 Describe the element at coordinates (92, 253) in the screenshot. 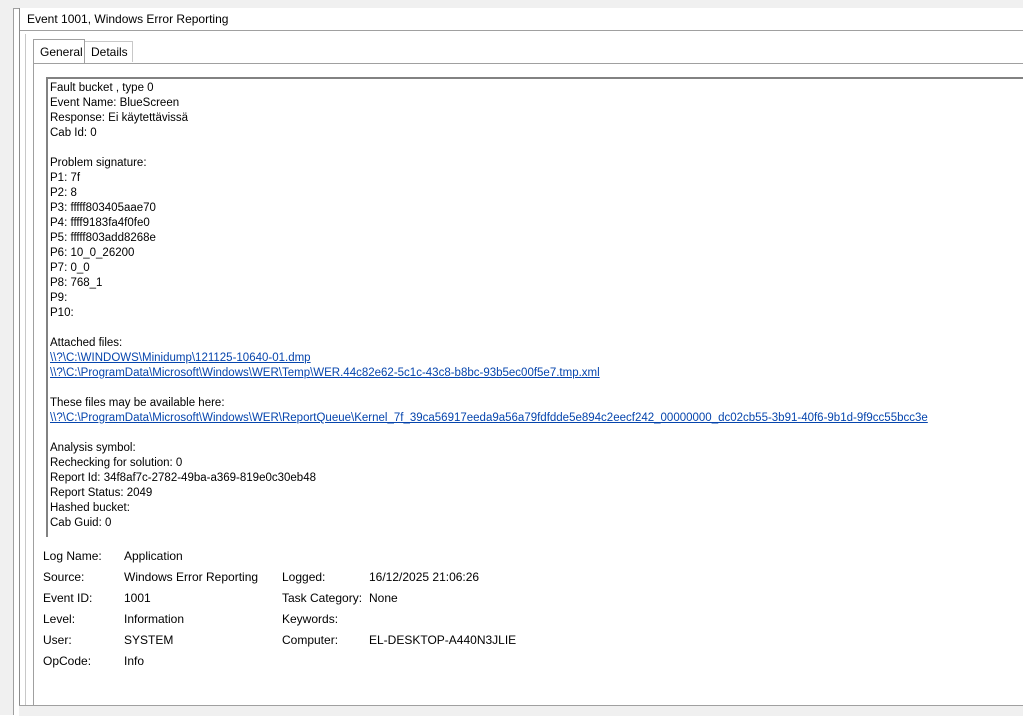

I see `description-line: P6: 10_0_26200` at that location.